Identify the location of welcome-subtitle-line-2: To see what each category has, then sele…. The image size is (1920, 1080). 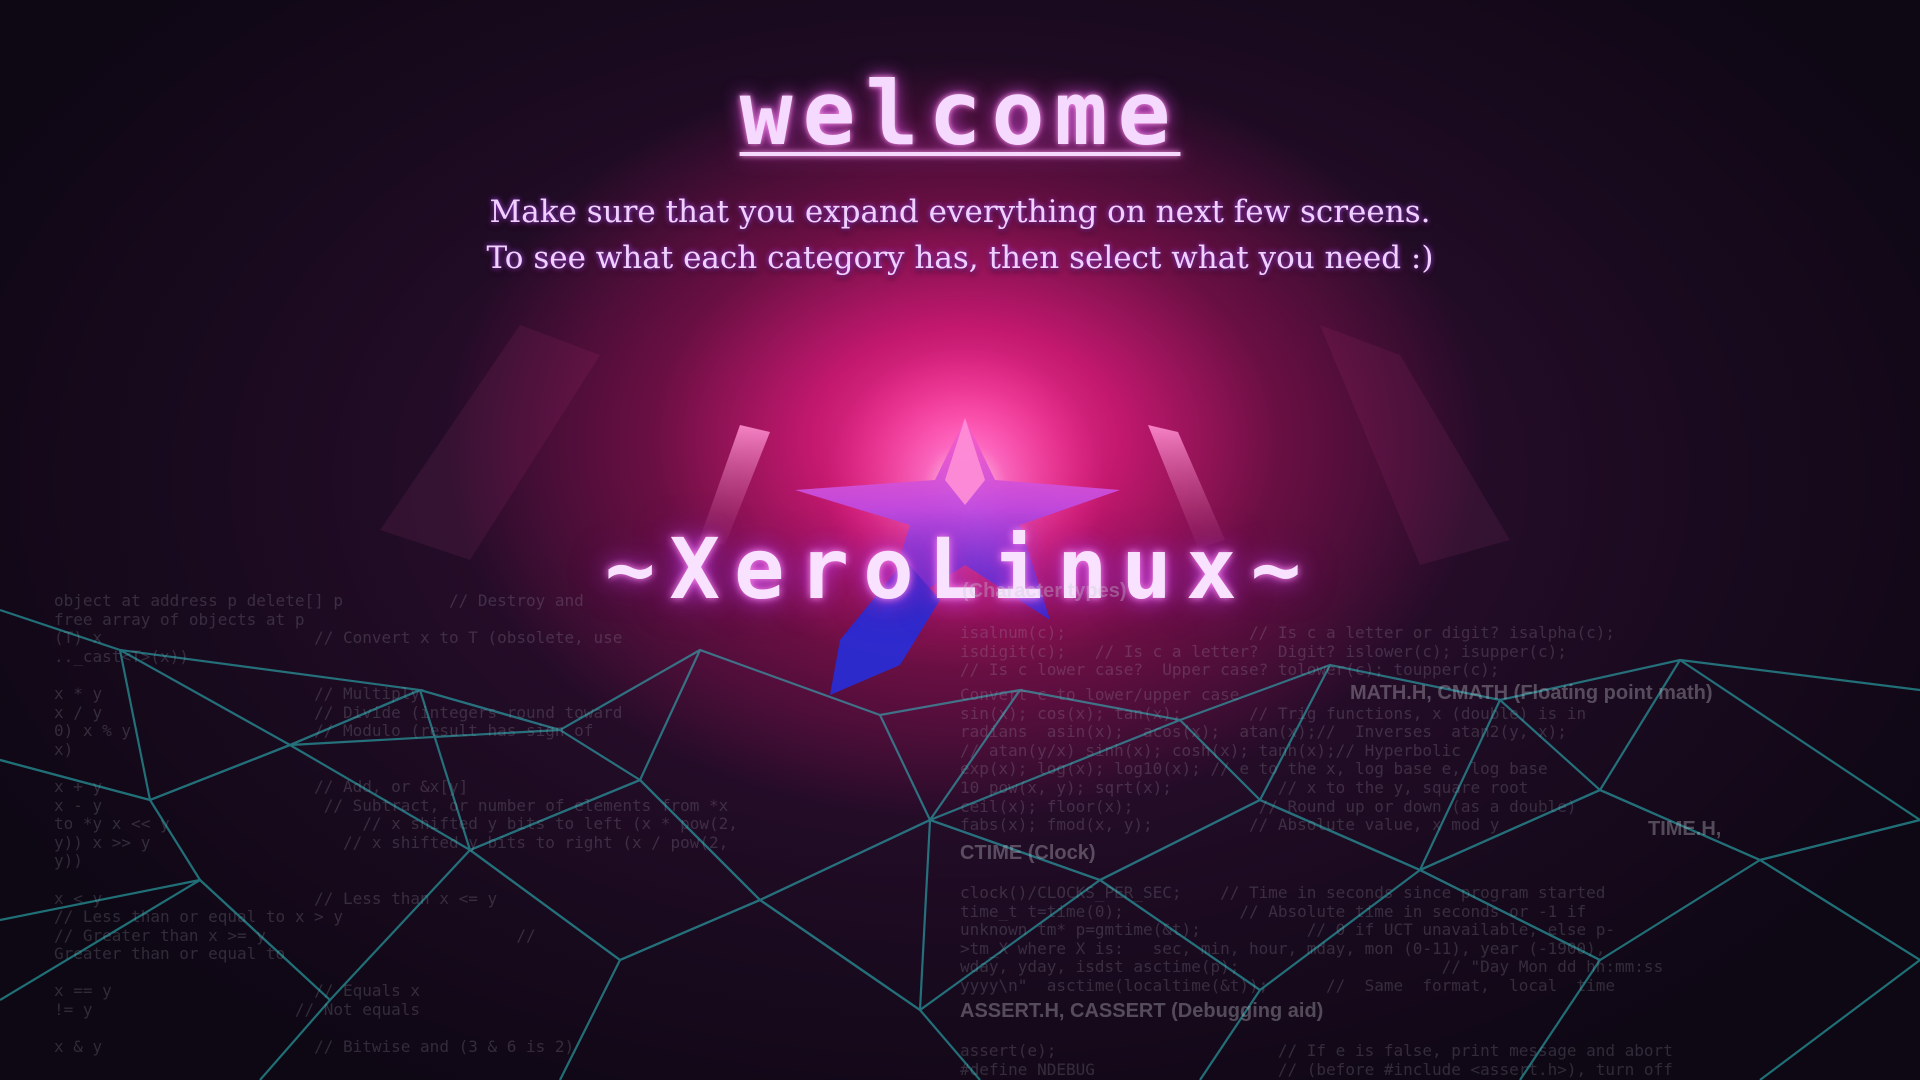
(960, 258).